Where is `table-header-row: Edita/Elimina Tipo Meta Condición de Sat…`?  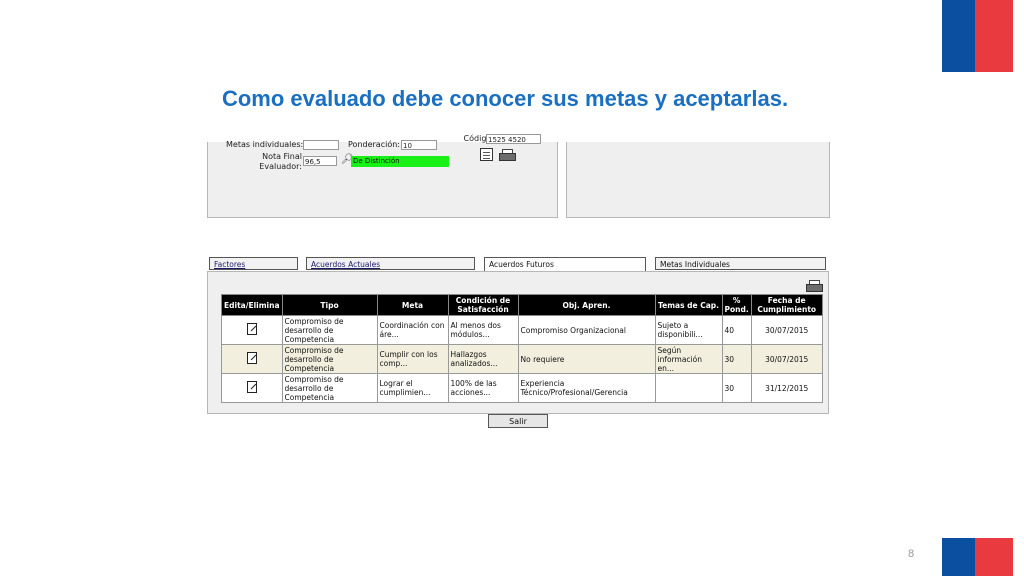
table-header-row: Edita/Elimina Tipo Meta Condición de Sat… is located at coordinates (522, 305).